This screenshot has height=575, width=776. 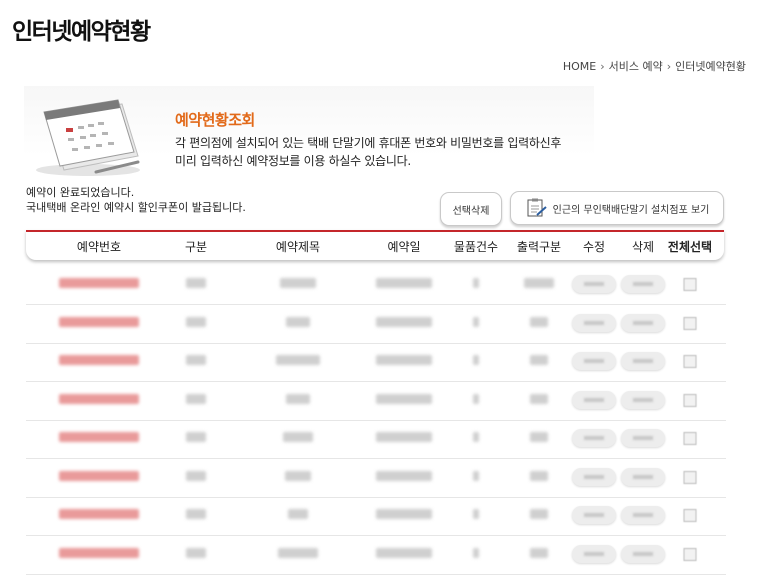 What do you see at coordinates (375, 245) in the screenshot?
I see `table-header: 예약번호 구분 예약제목 예약일 물품건수 출력구분 수정 삭제 전체선택` at bounding box center [375, 245].